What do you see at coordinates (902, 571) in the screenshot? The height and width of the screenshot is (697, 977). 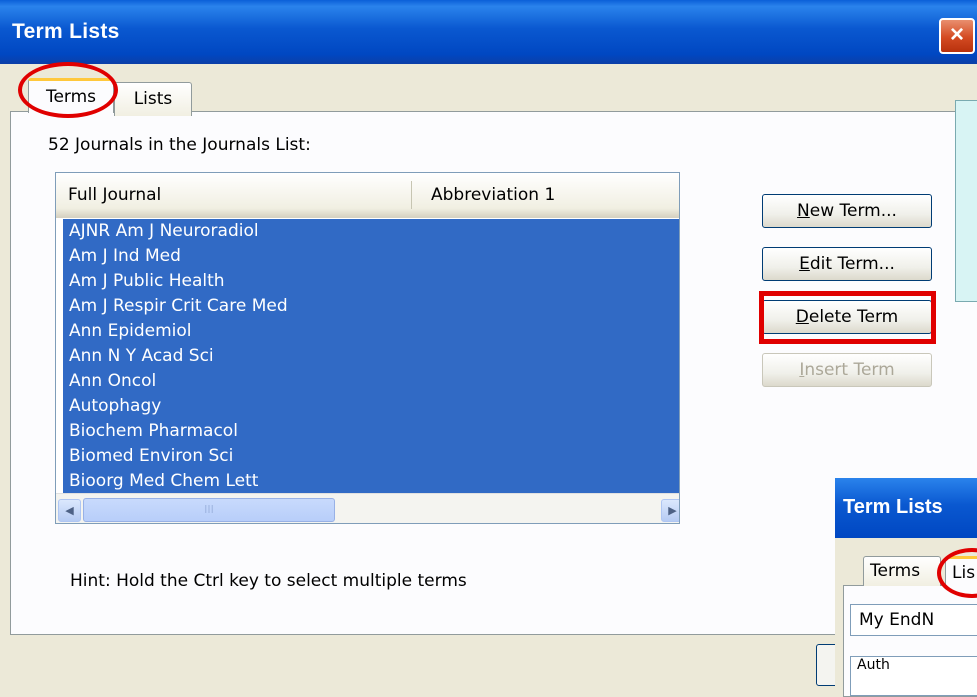 I see `overlay-tab-terms: Terms` at bounding box center [902, 571].